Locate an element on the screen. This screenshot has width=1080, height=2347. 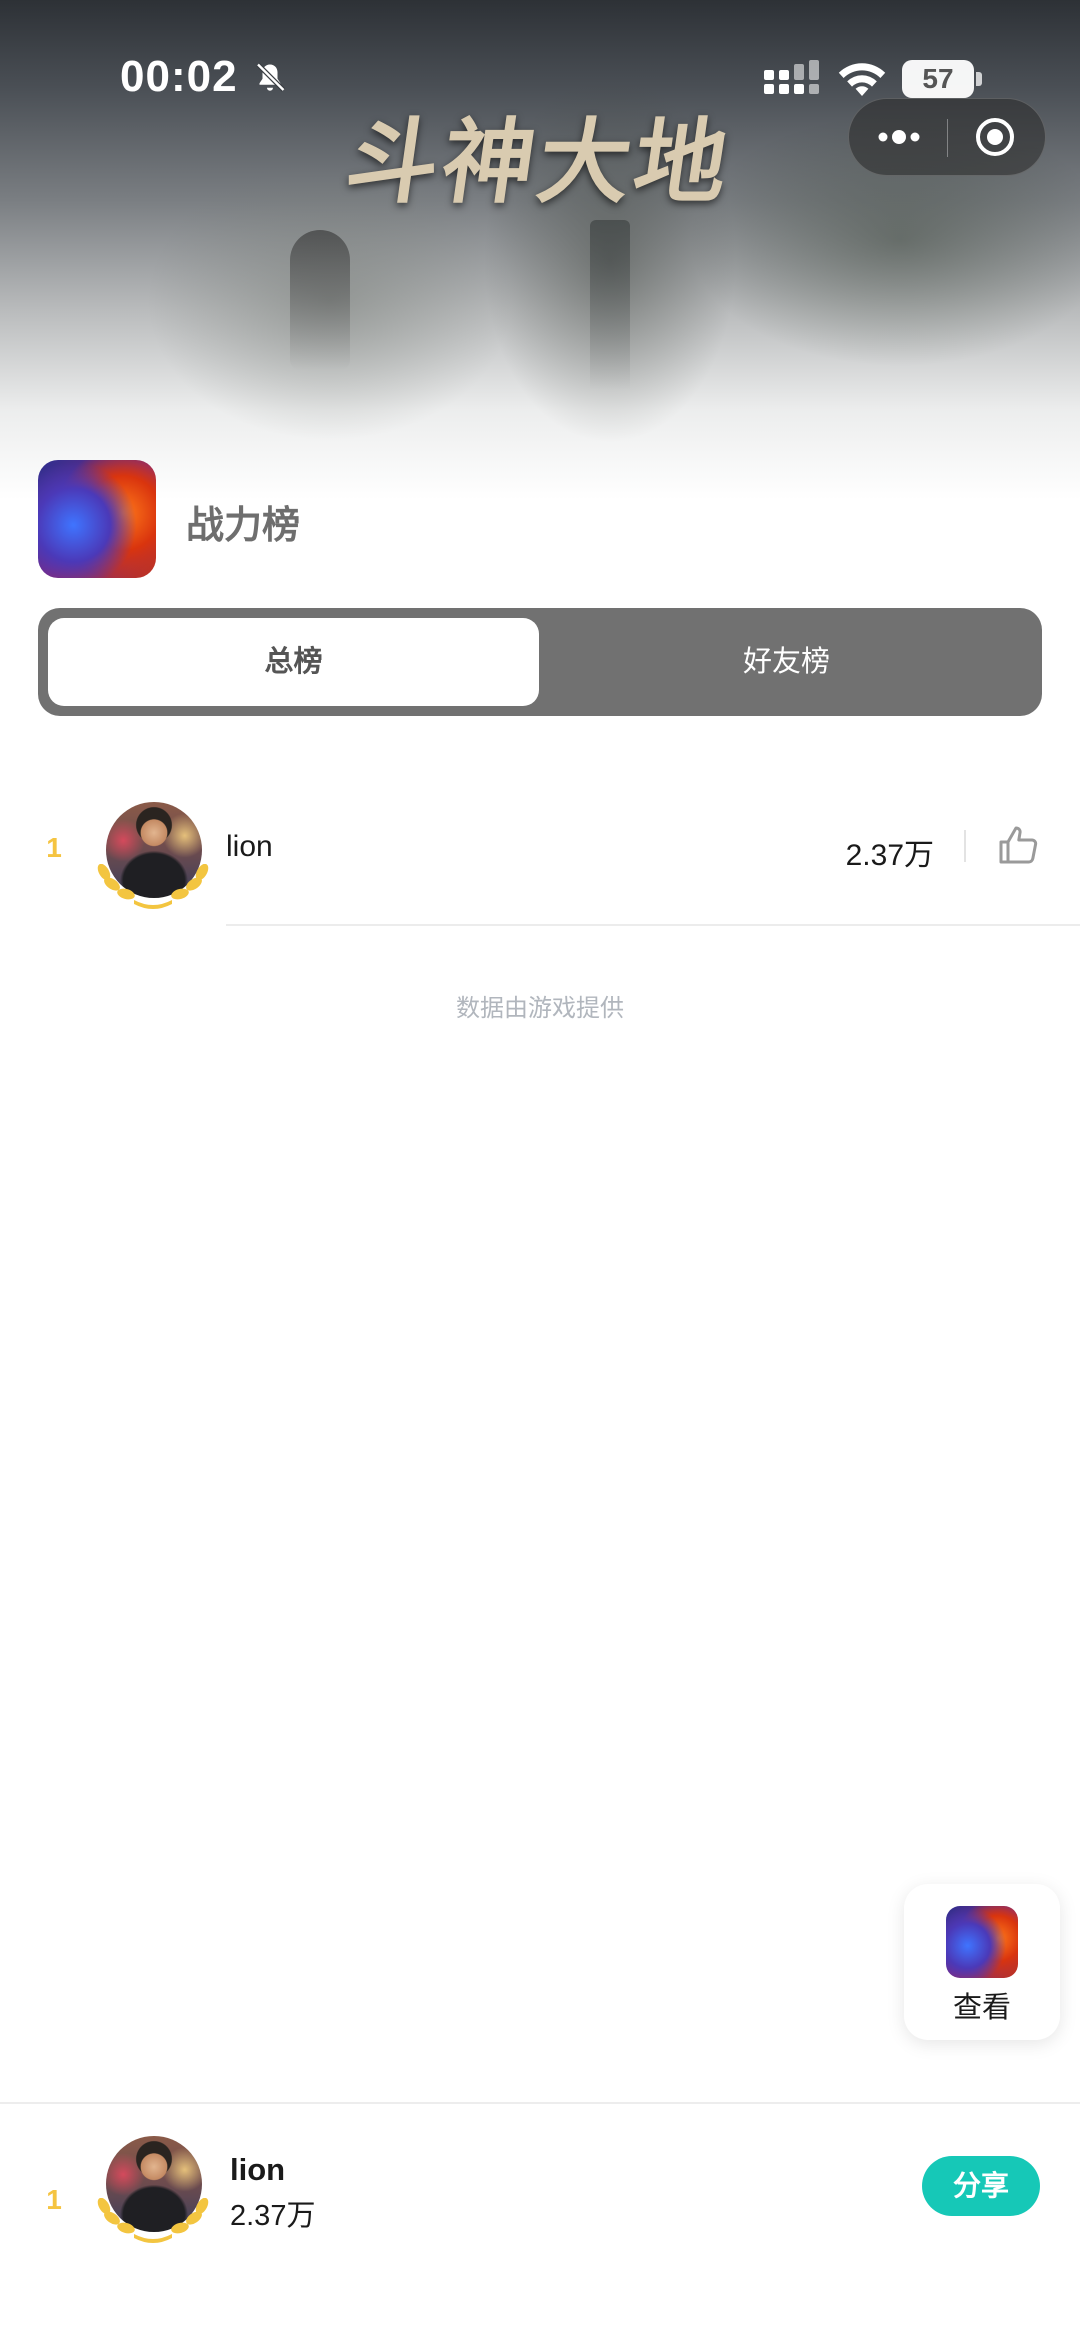
capsule-divider is located at coordinates (947, 138).